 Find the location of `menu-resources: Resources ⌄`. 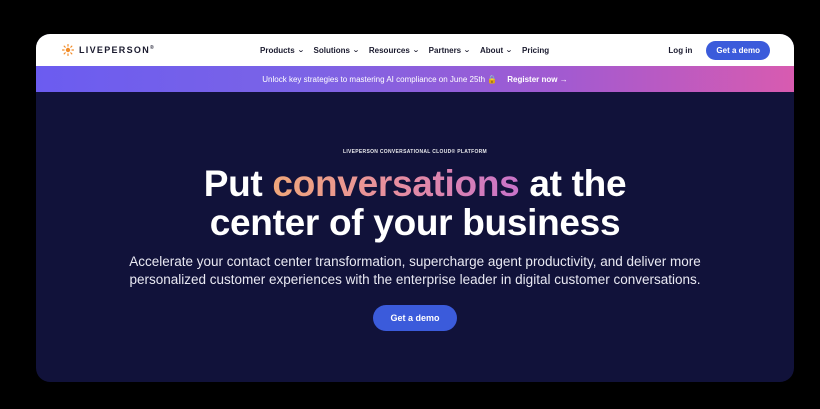

menu-resources: Resources ⌄ is located at coordinates (394, 50).